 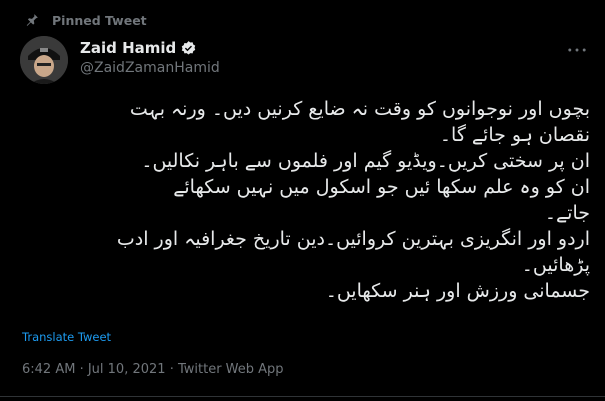 I want to click on pinned-indicator: Pinned Tweet, so click(x=86, y=20).